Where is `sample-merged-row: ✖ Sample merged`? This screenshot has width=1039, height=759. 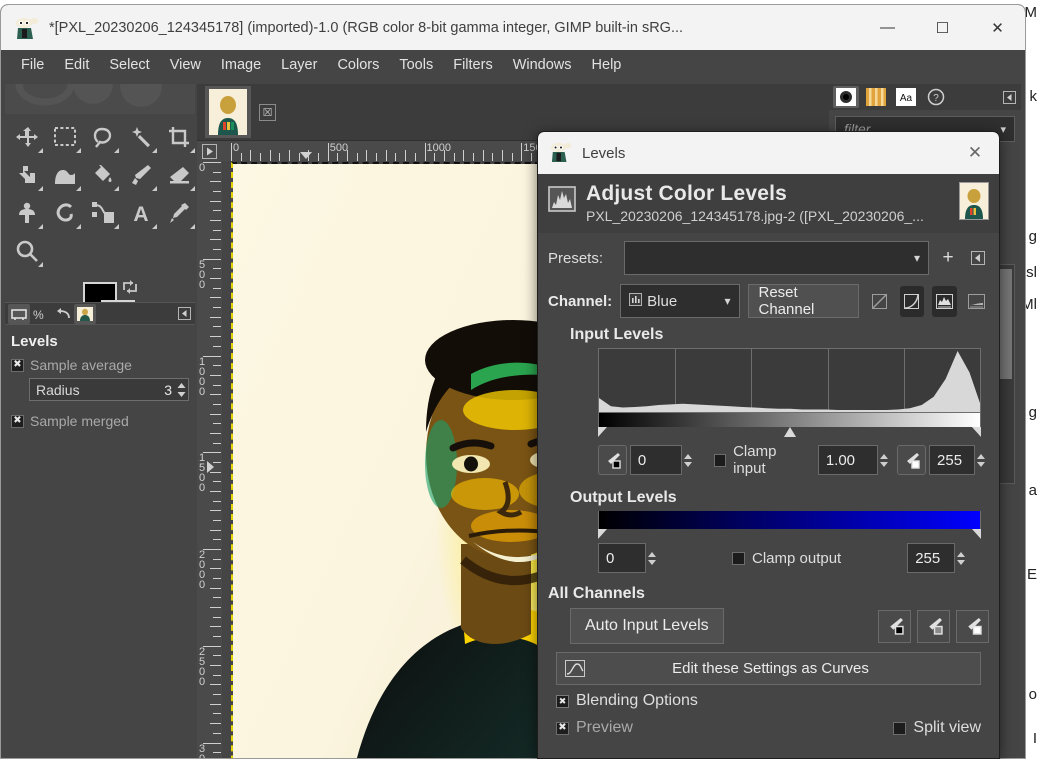 sample-merged-row: ✖ Sample merged is located at coordinates (100, 421).